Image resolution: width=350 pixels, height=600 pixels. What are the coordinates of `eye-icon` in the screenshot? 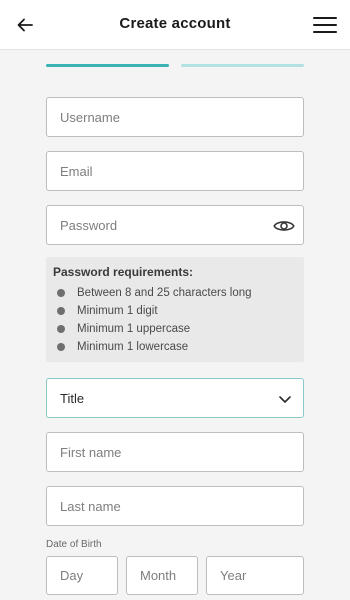 It's located at (284, 226).